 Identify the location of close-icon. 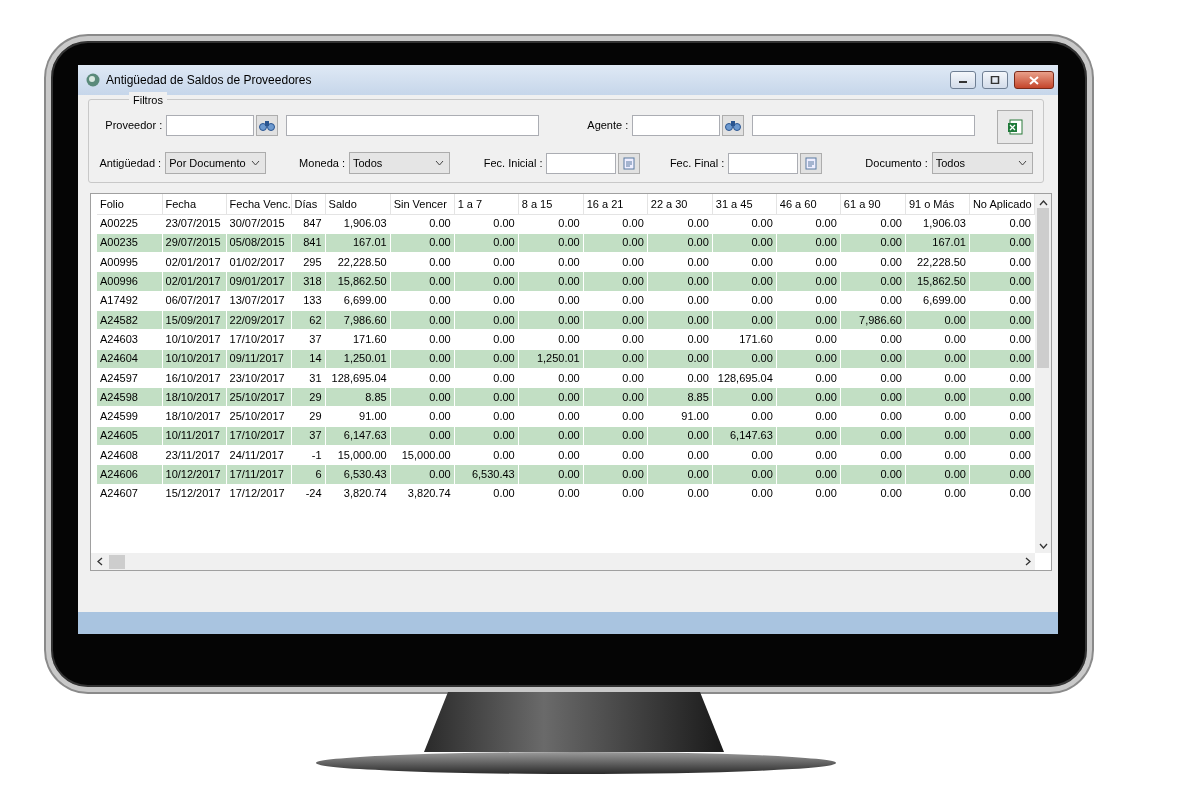
(1034, 80).